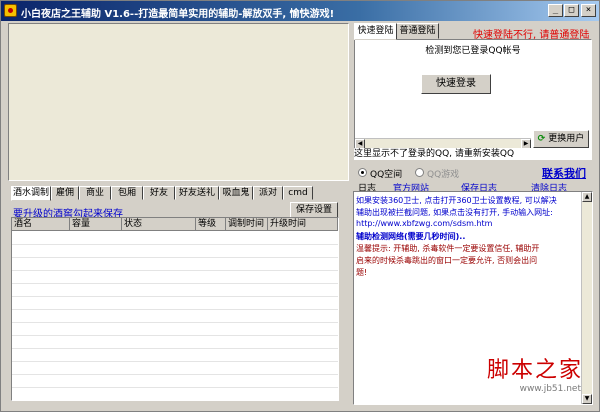  What do you see at coordinates (159, 193) in the screenshot?
I see `tab-friends: 好友` at bounding box center [159, 193].